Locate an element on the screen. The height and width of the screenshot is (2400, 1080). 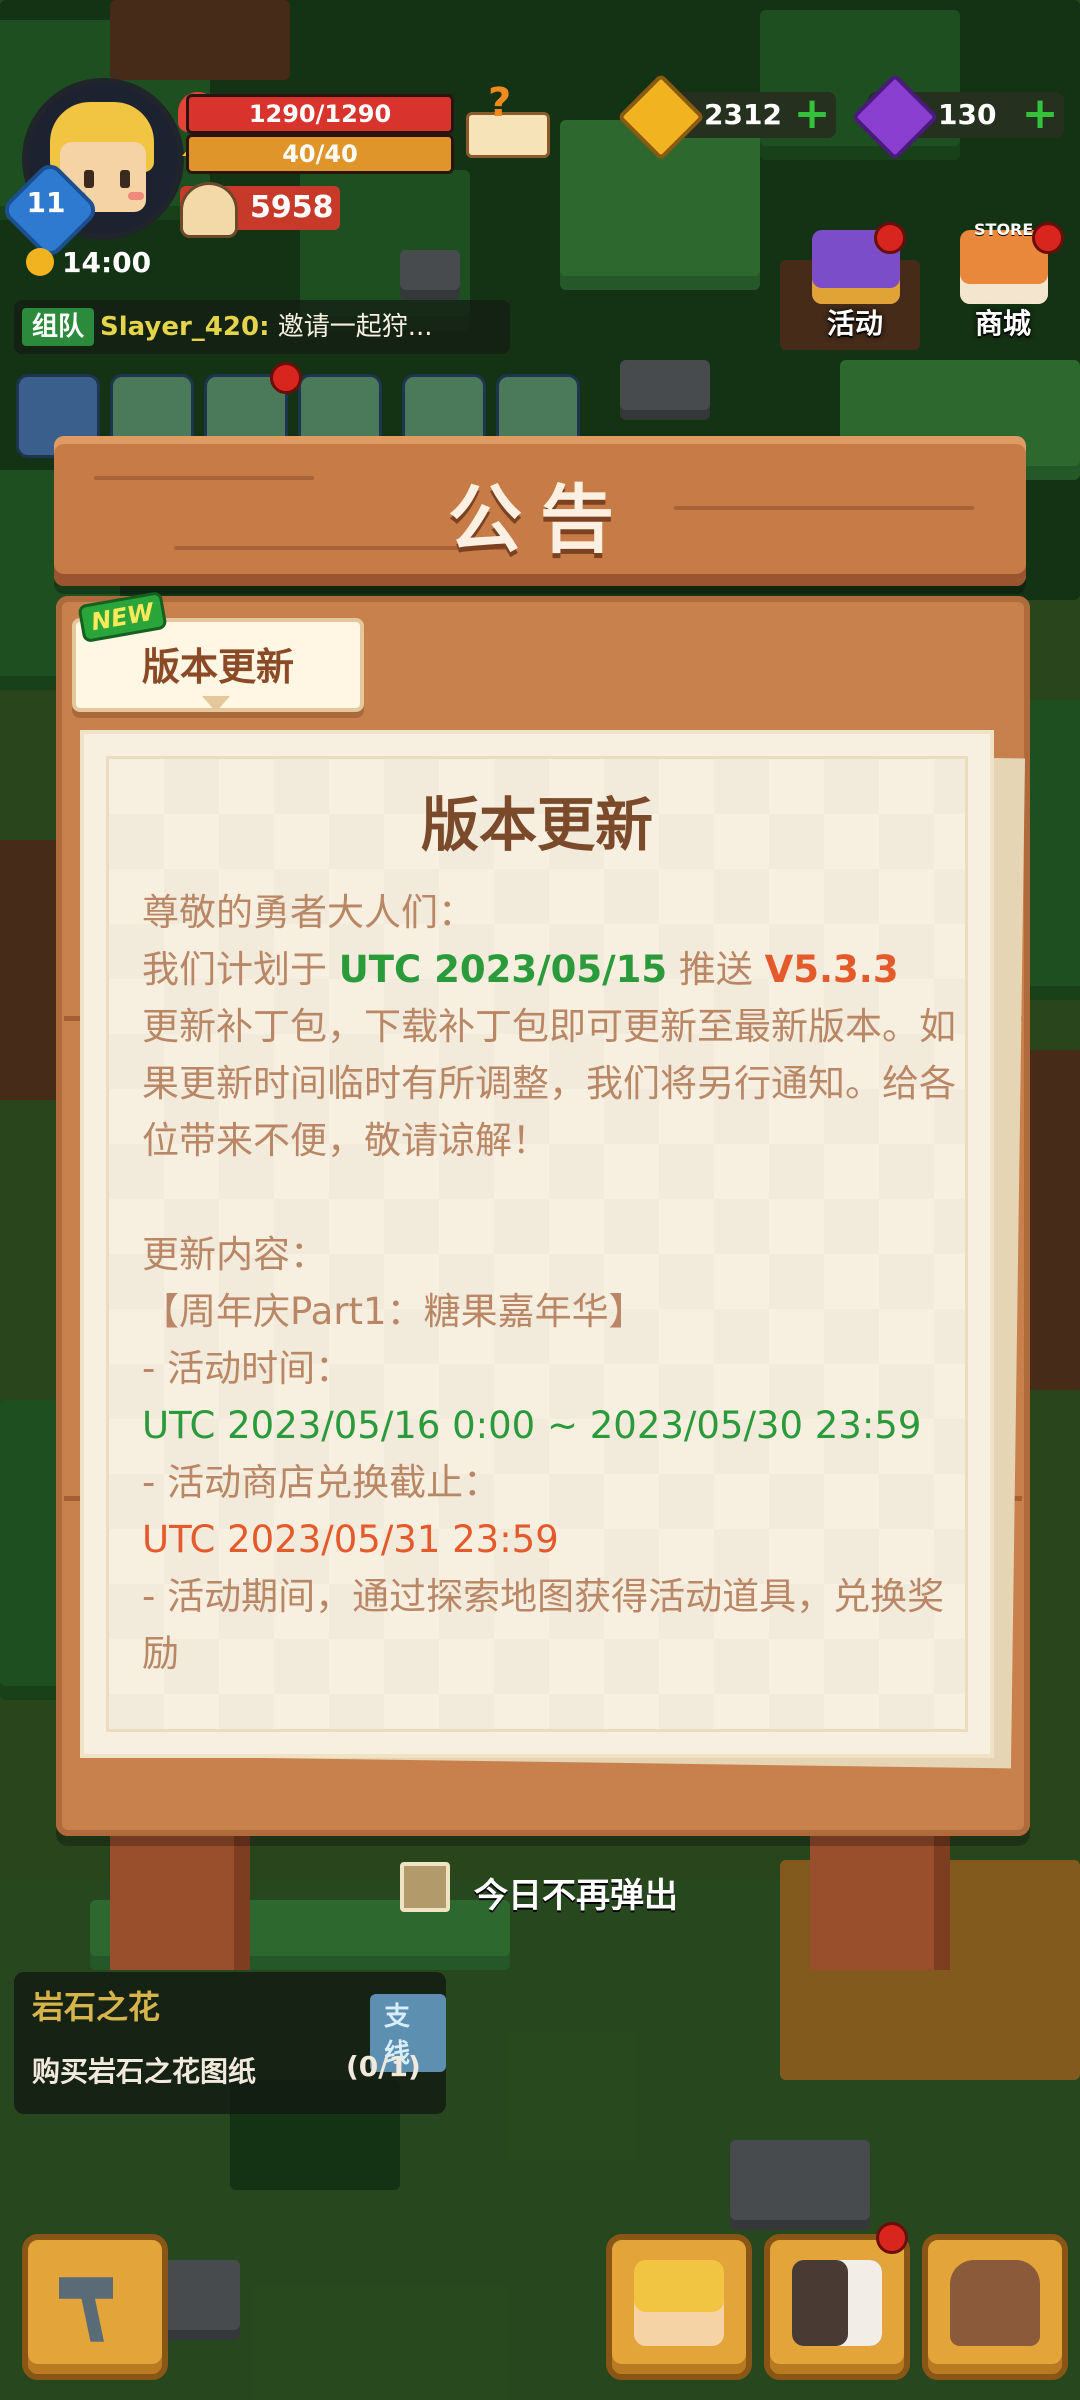
announcement-title: 版本更新 is located at coordinates (536, 825).